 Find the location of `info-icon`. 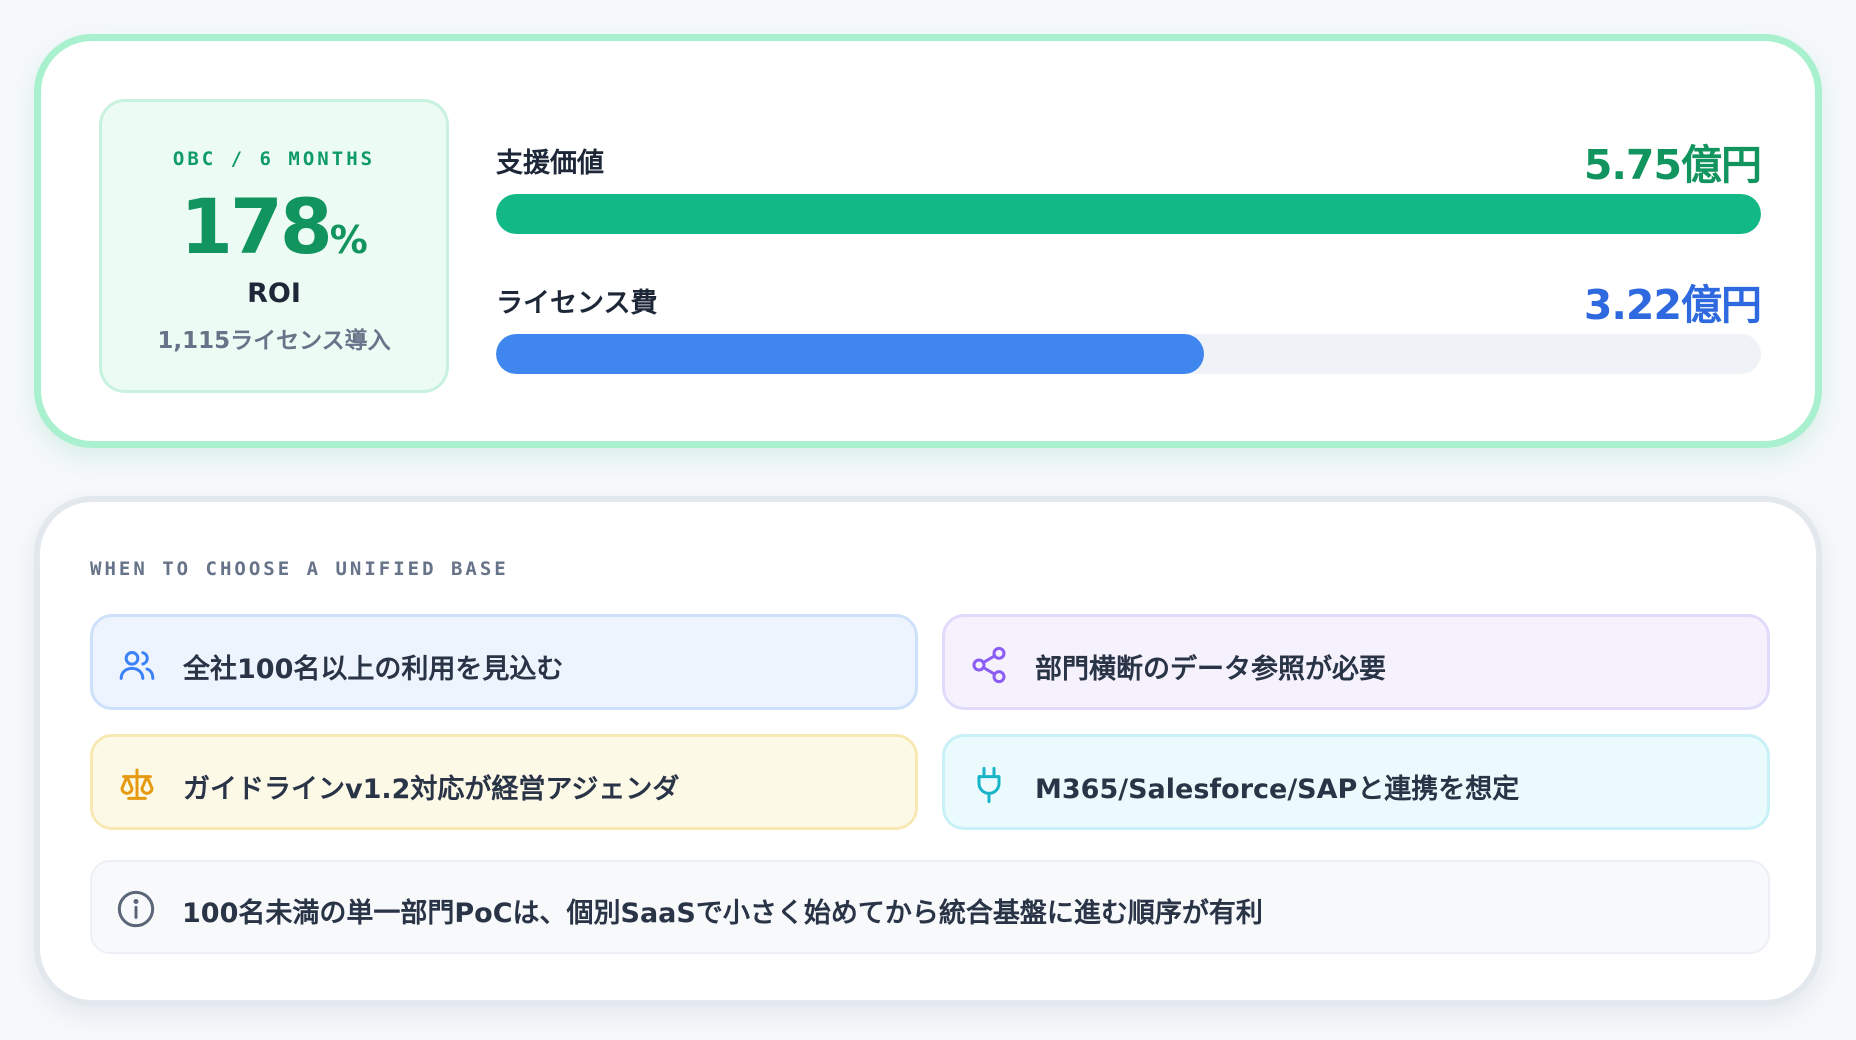

info-icon is located at coordinates (136, 909).